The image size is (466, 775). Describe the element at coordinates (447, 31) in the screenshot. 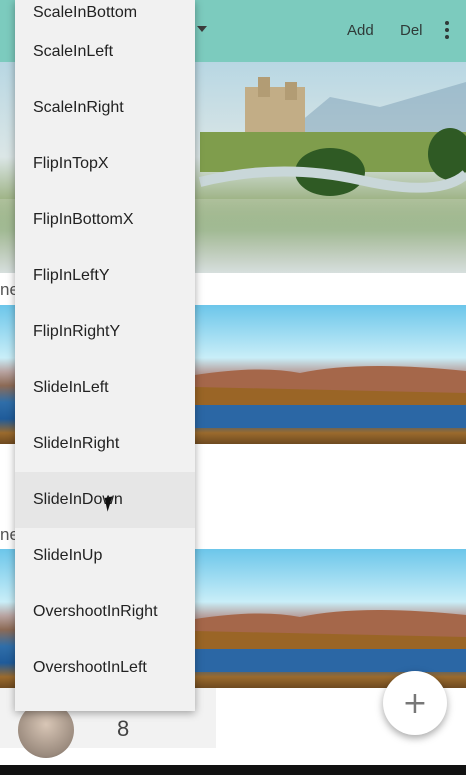

I see `overflow-menu-icon` at that location.